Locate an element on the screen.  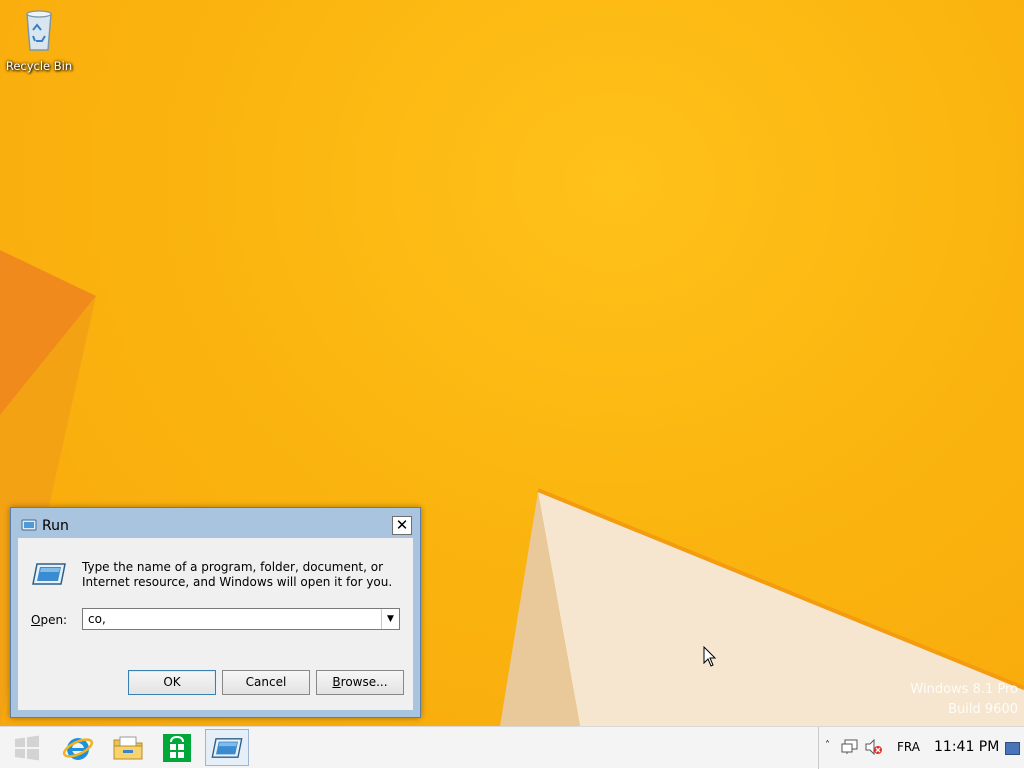
windows-watermark: Windows 8.1 Pro Build 9600 is located at coordinates (964, 700).